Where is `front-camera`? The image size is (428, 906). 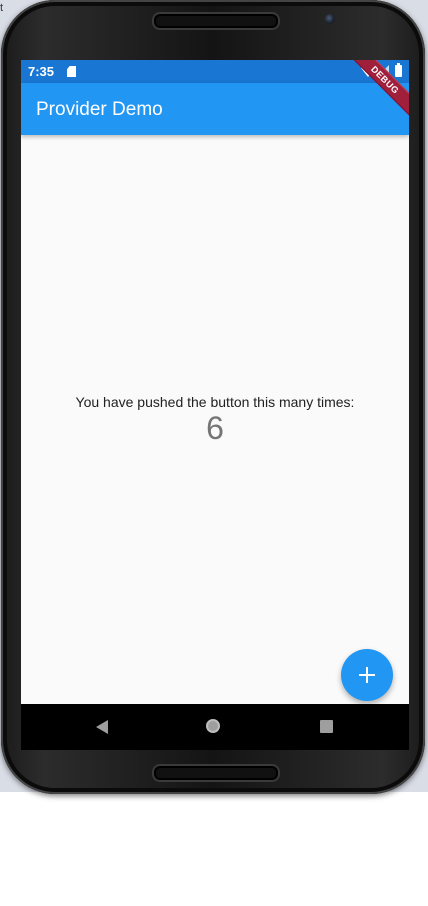
front-camera is located at coordinates (330, 19).